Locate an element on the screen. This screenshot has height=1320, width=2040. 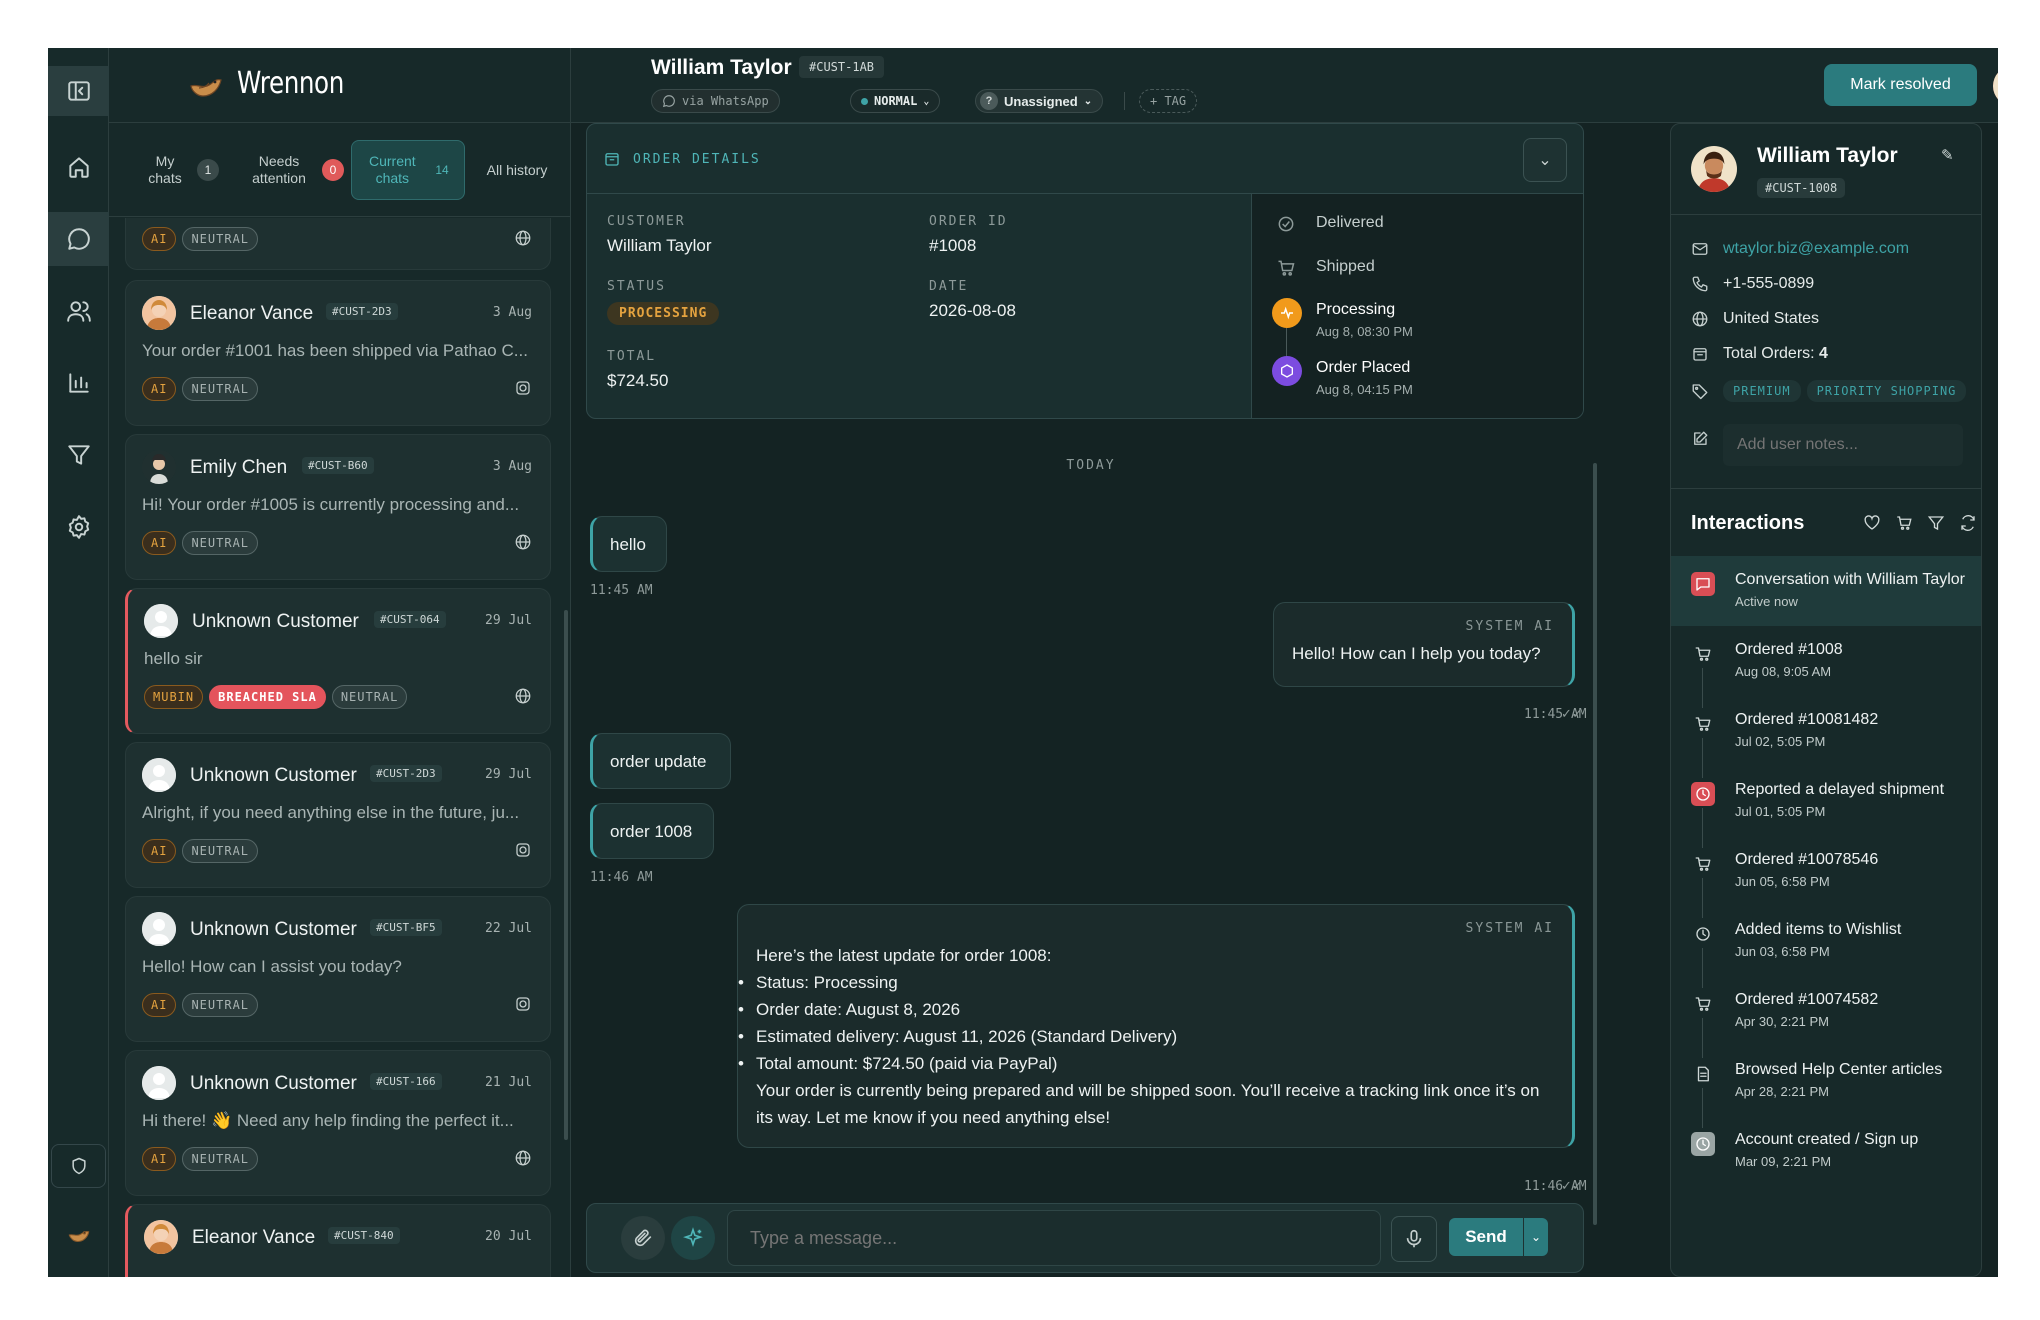
shield-icon is located at coordinates (78, 1166).